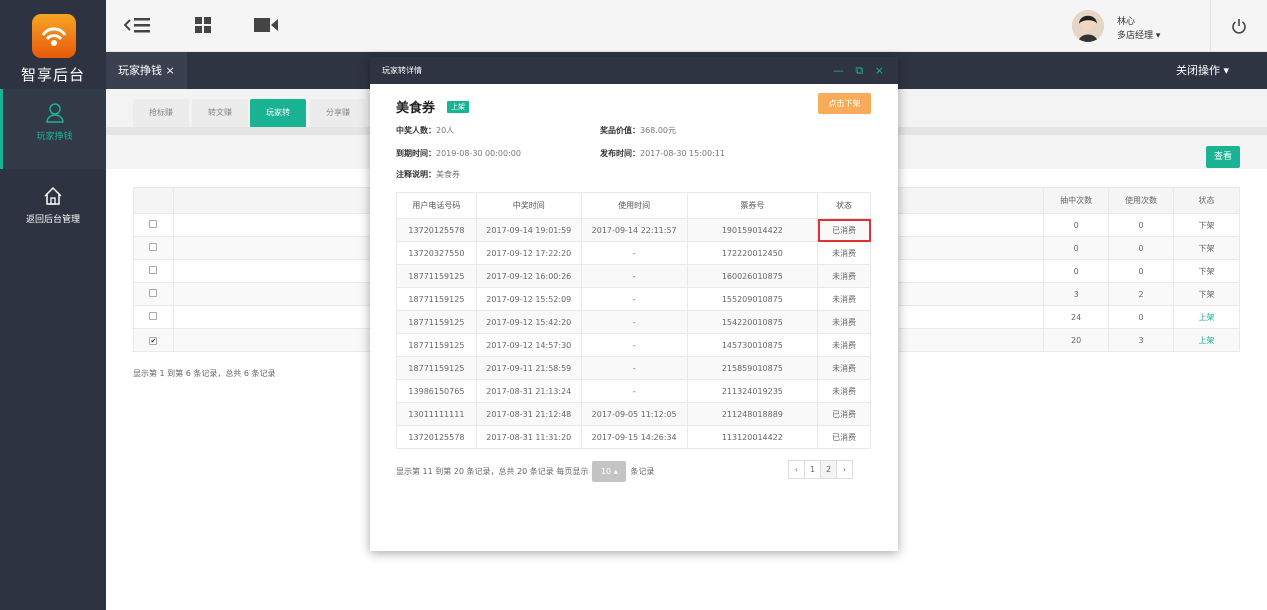  Describe the element at coordinates (844, 230) in the screenshot. I see `cell-status-highlighted: 已消费` at that location.